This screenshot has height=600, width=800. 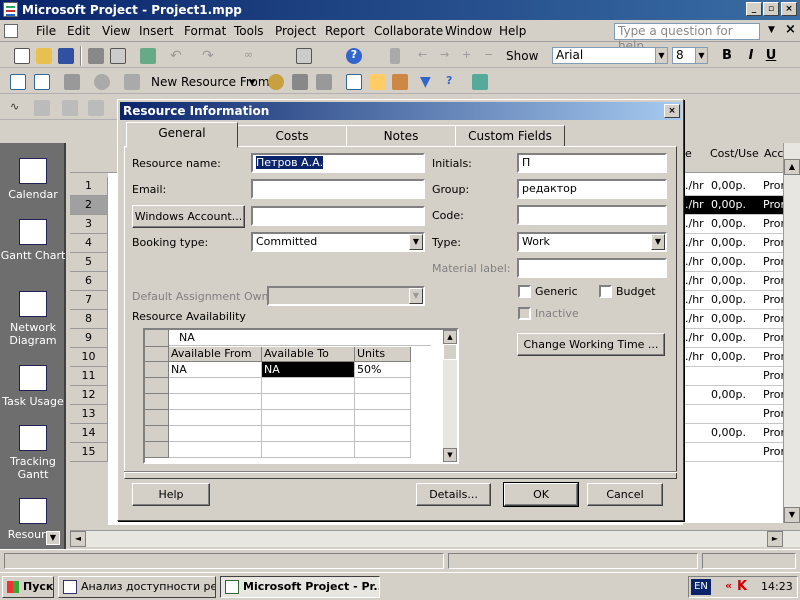 I want to click on dropdown-arrow-icon: ▼, so click(x=416, y=242).